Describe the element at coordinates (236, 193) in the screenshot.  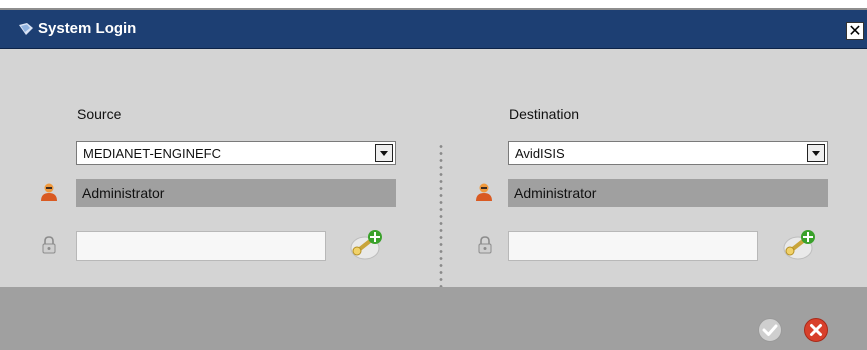
I see `source-username-field: Administrator` at that location.